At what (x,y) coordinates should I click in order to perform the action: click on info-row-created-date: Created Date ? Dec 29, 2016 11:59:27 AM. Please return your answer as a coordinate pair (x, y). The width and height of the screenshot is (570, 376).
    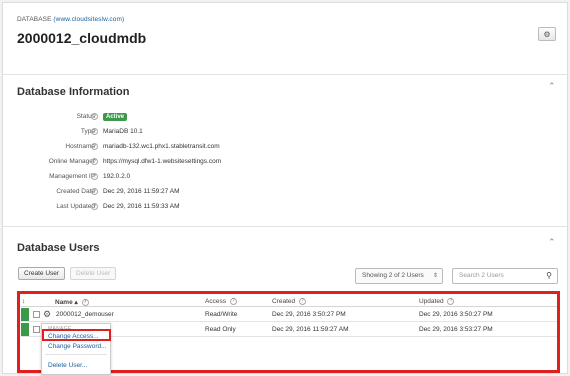
    Looking at the image, I should click on (285, 194).